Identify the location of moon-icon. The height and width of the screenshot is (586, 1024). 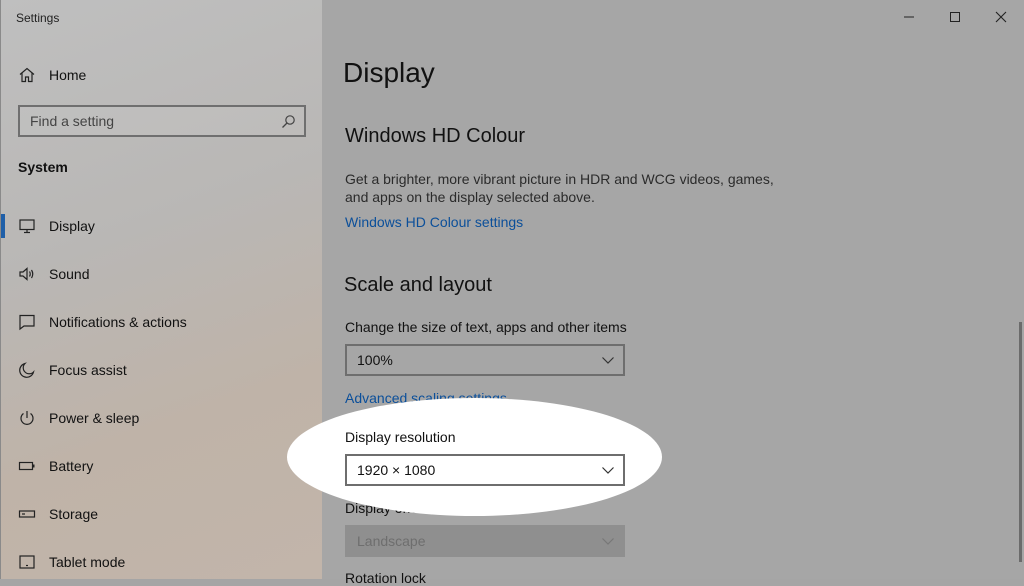
(27, 370).